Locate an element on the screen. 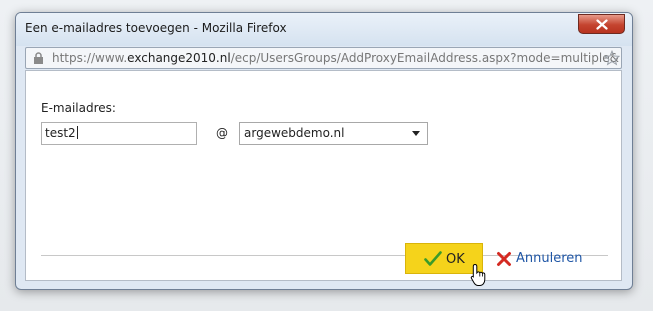 This screenshot has width=653, height=311. chevron-down-icon is located at coordinates (416, 133).